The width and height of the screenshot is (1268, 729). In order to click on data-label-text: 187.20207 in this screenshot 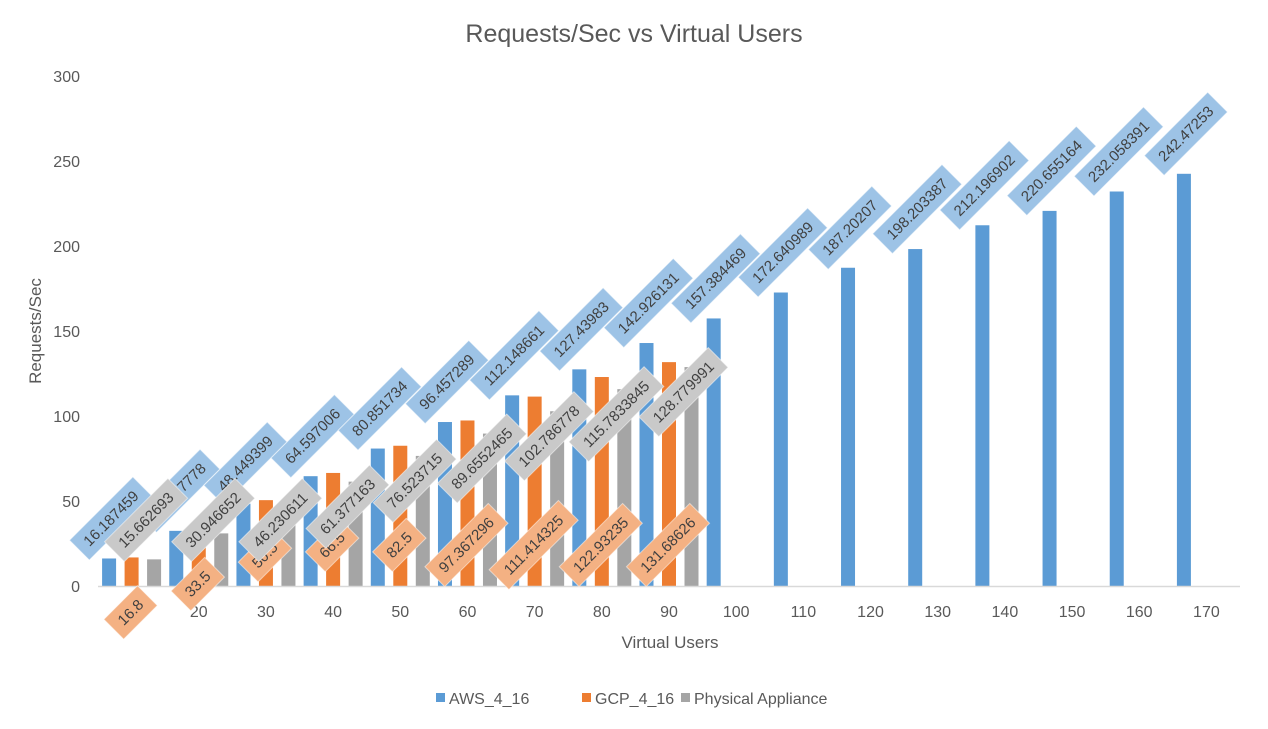, I will do `click(850, 228)`.